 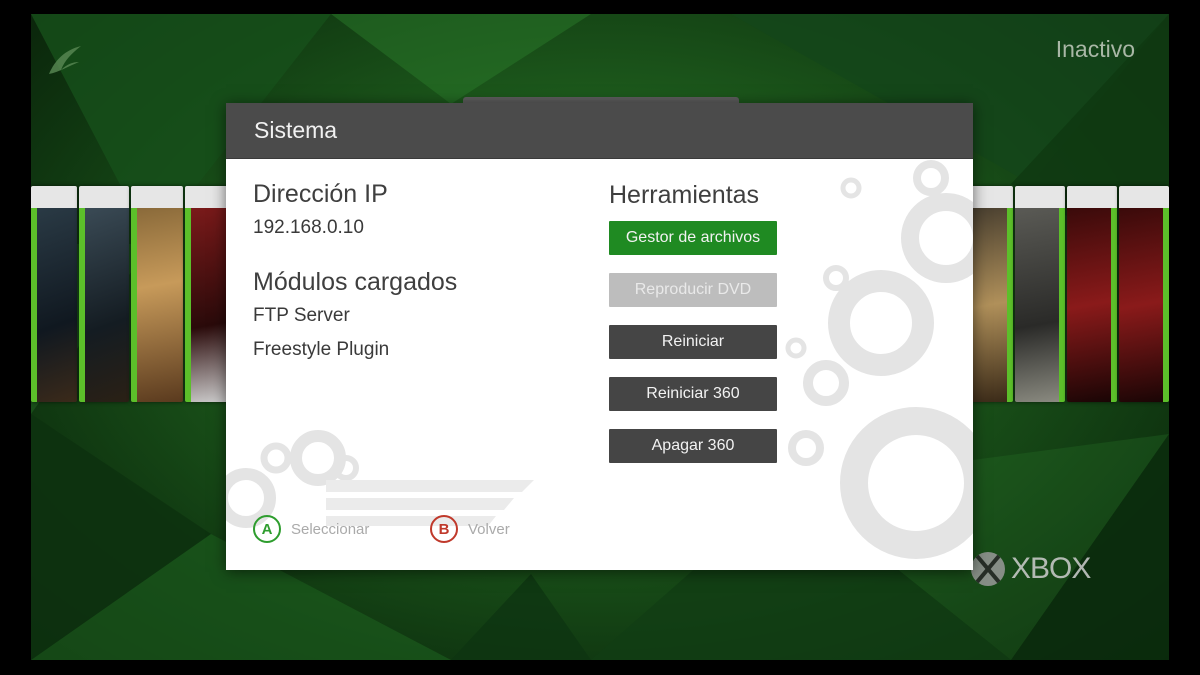 I want to click on modules-heading: Módulos cargados, so click(x=355, y=282).